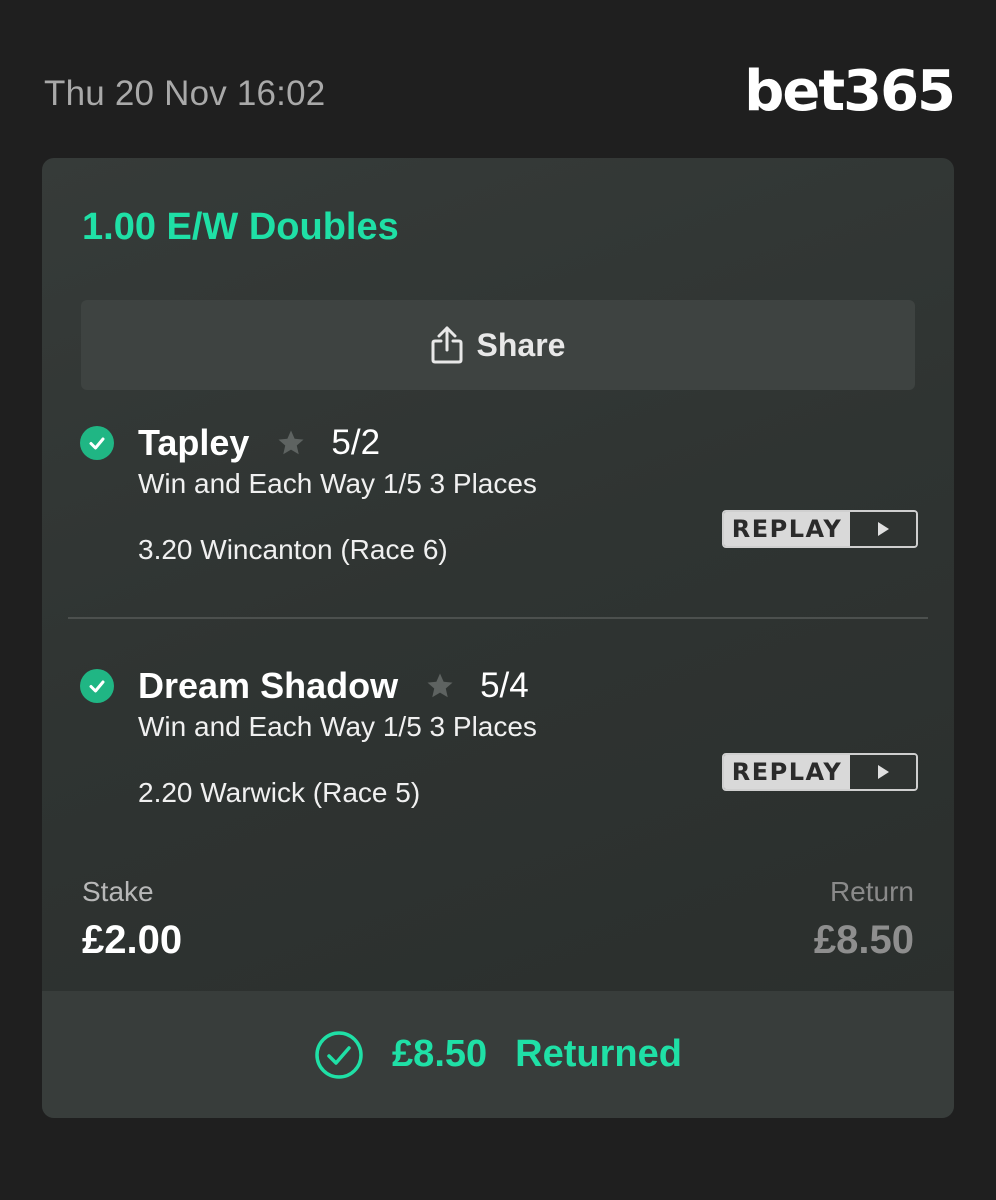 The image size is (996, 1200). What do you see at coordinates (447, 345) in the screenshot?
I see `share-icon` at bounding box center [447, 345].